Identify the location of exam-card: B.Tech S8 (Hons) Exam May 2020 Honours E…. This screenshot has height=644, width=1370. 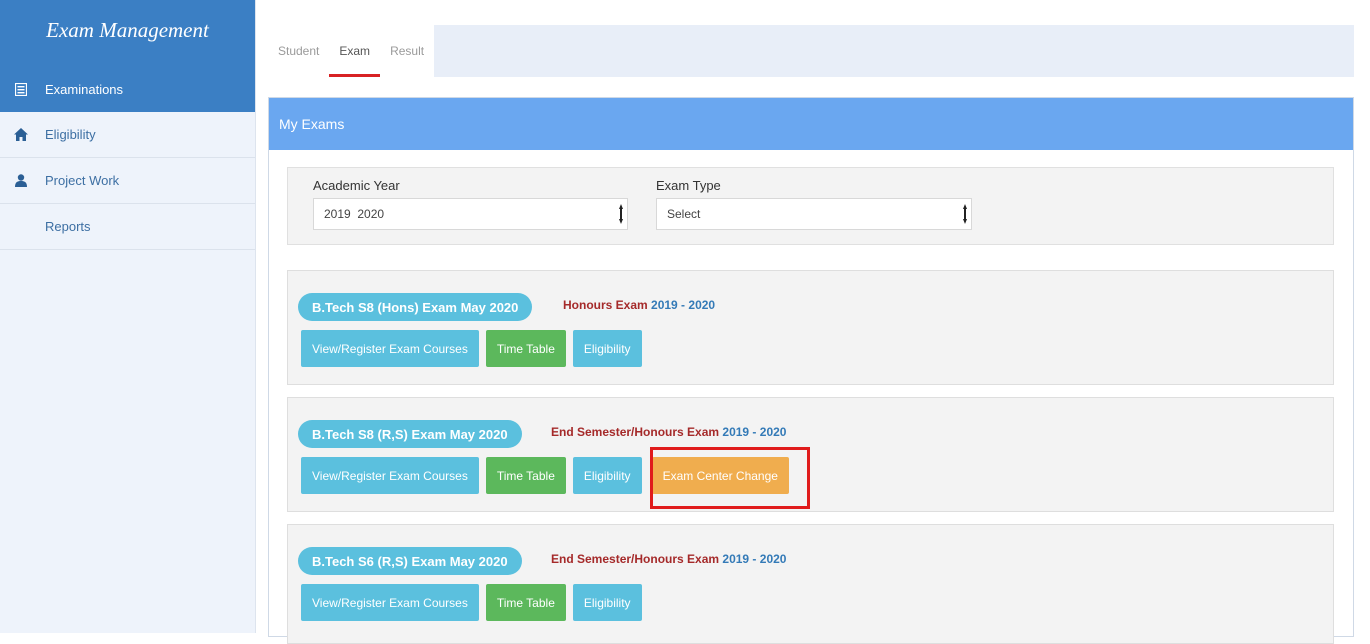
(810, 327).